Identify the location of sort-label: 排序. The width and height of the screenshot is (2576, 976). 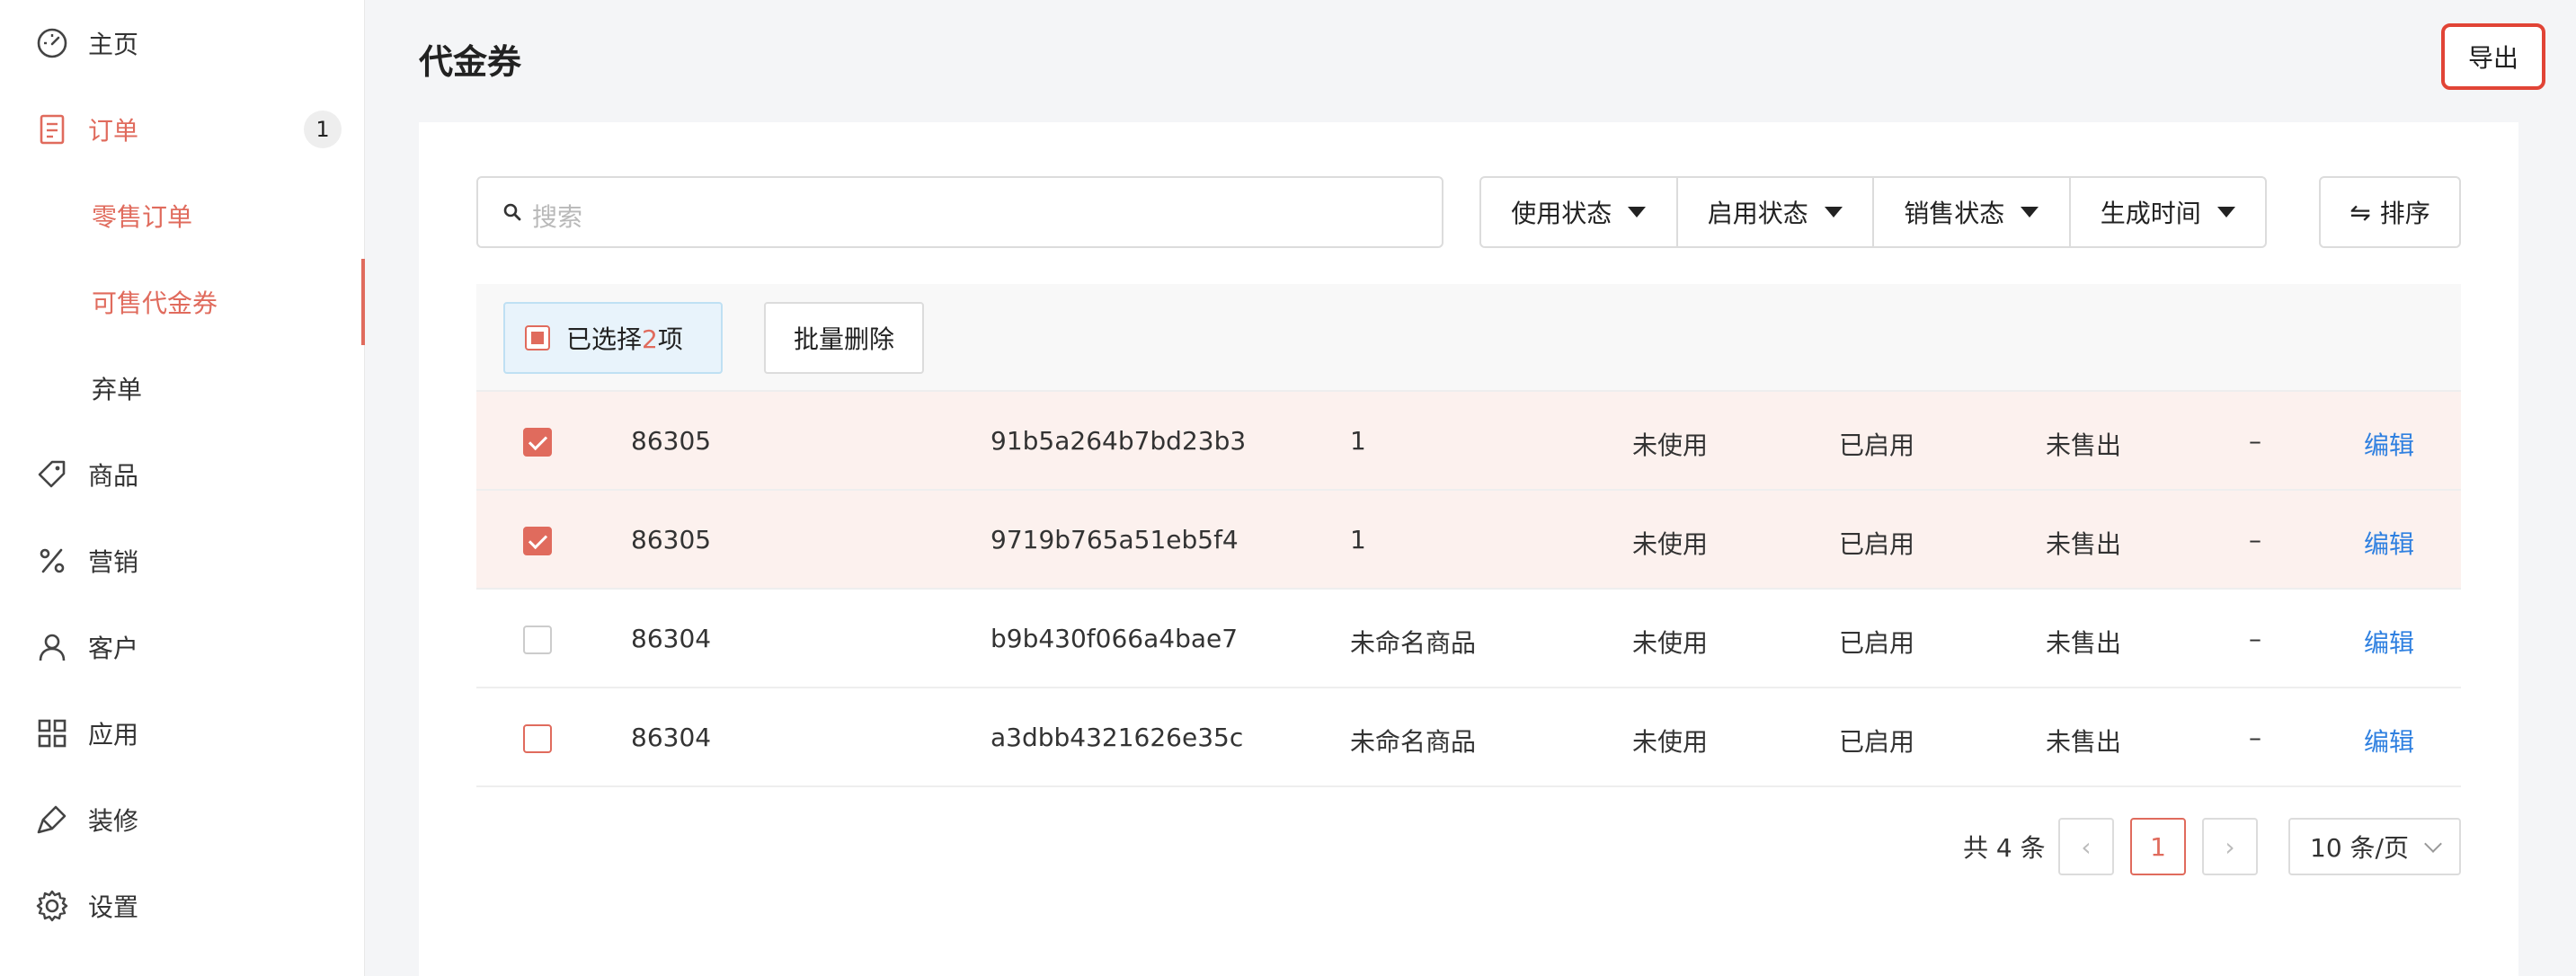
(2404, 213).